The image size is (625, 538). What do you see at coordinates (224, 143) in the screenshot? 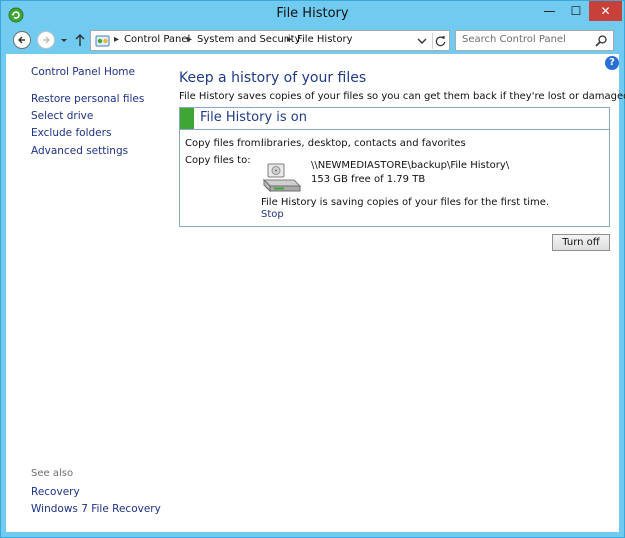
I see `copy-from-label: Copy files from:` at bounding box center [224, 143].